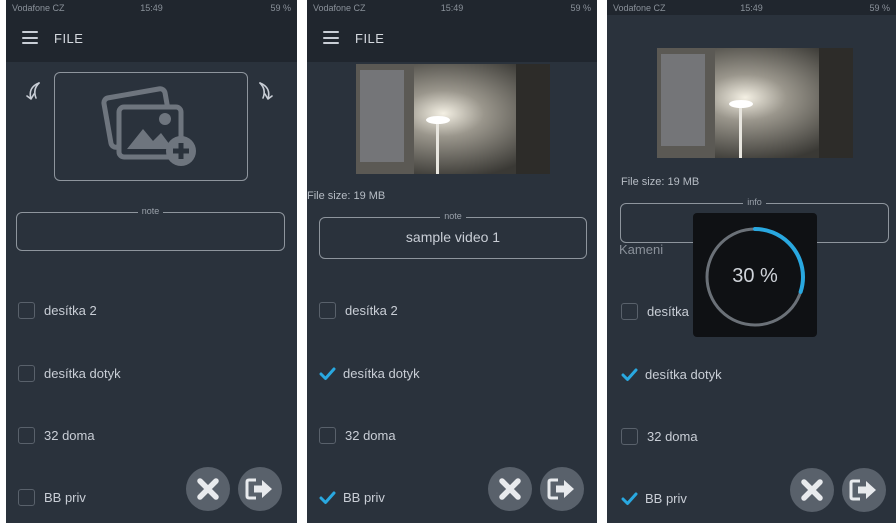 This screenshot has height=523, width=896. What do you see at coordinates (668, 311) in the screenshot?
I see `checkbox-label: desítka` at bounding box center [668, 311].